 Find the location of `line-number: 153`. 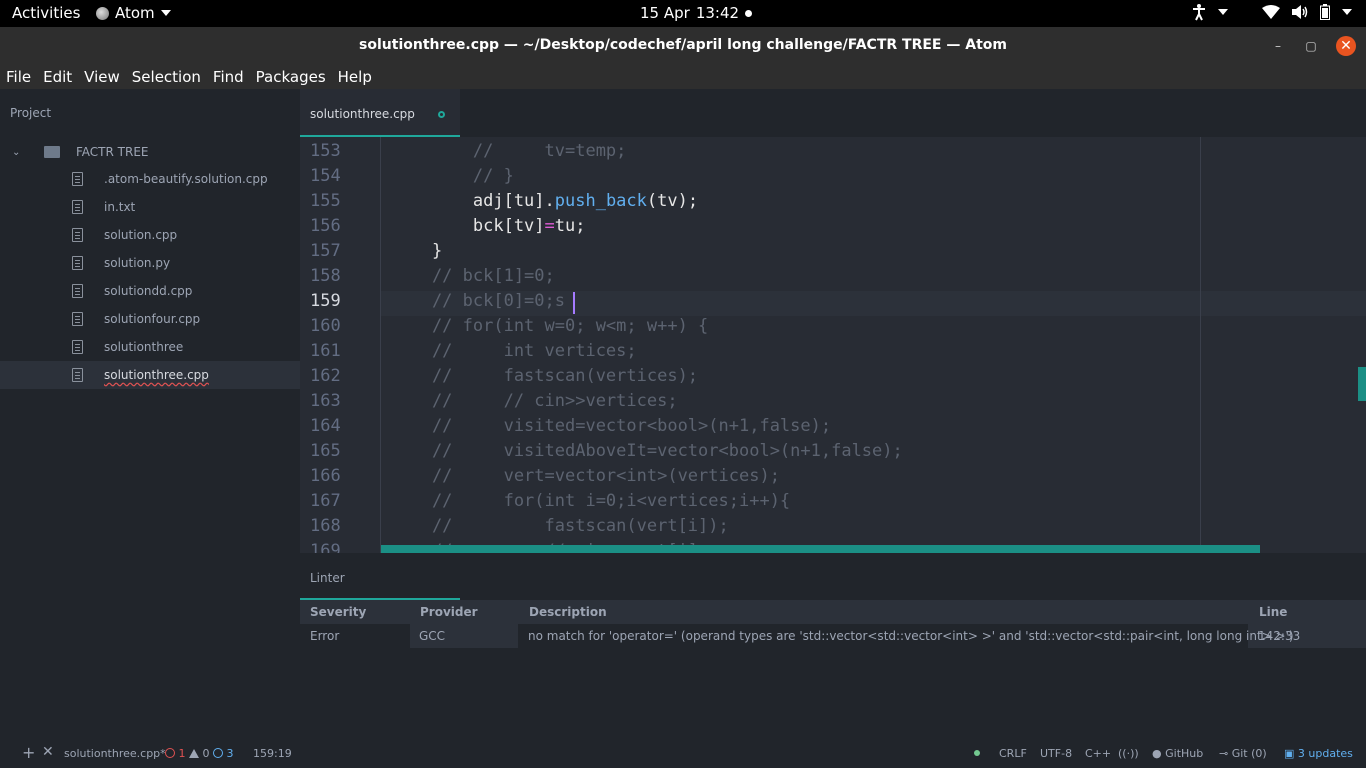

line-number: 153 is located at coordinates (330, 151).